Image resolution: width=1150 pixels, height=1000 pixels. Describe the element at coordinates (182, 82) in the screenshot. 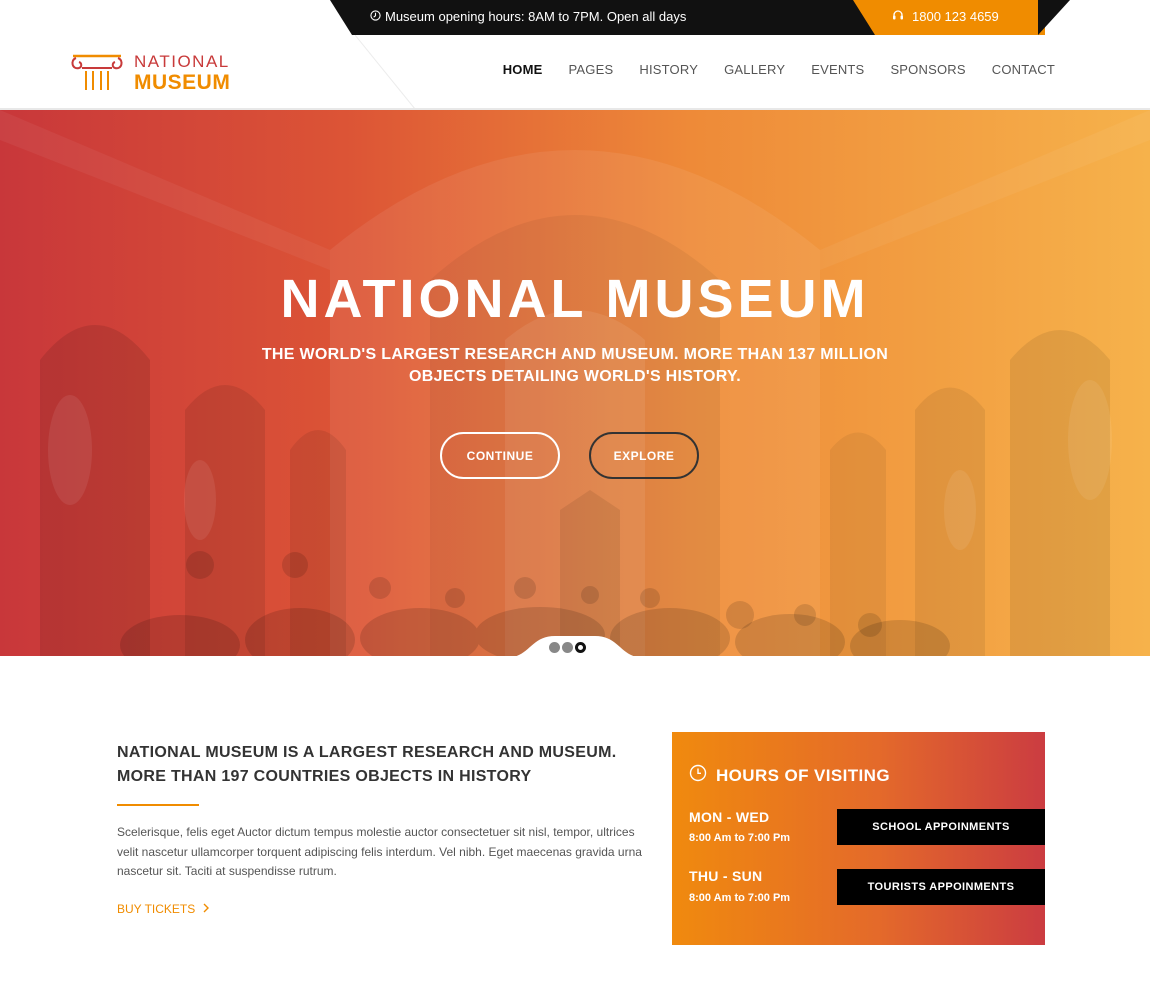

I see `logo-line-2: MUSEUM` at that location.